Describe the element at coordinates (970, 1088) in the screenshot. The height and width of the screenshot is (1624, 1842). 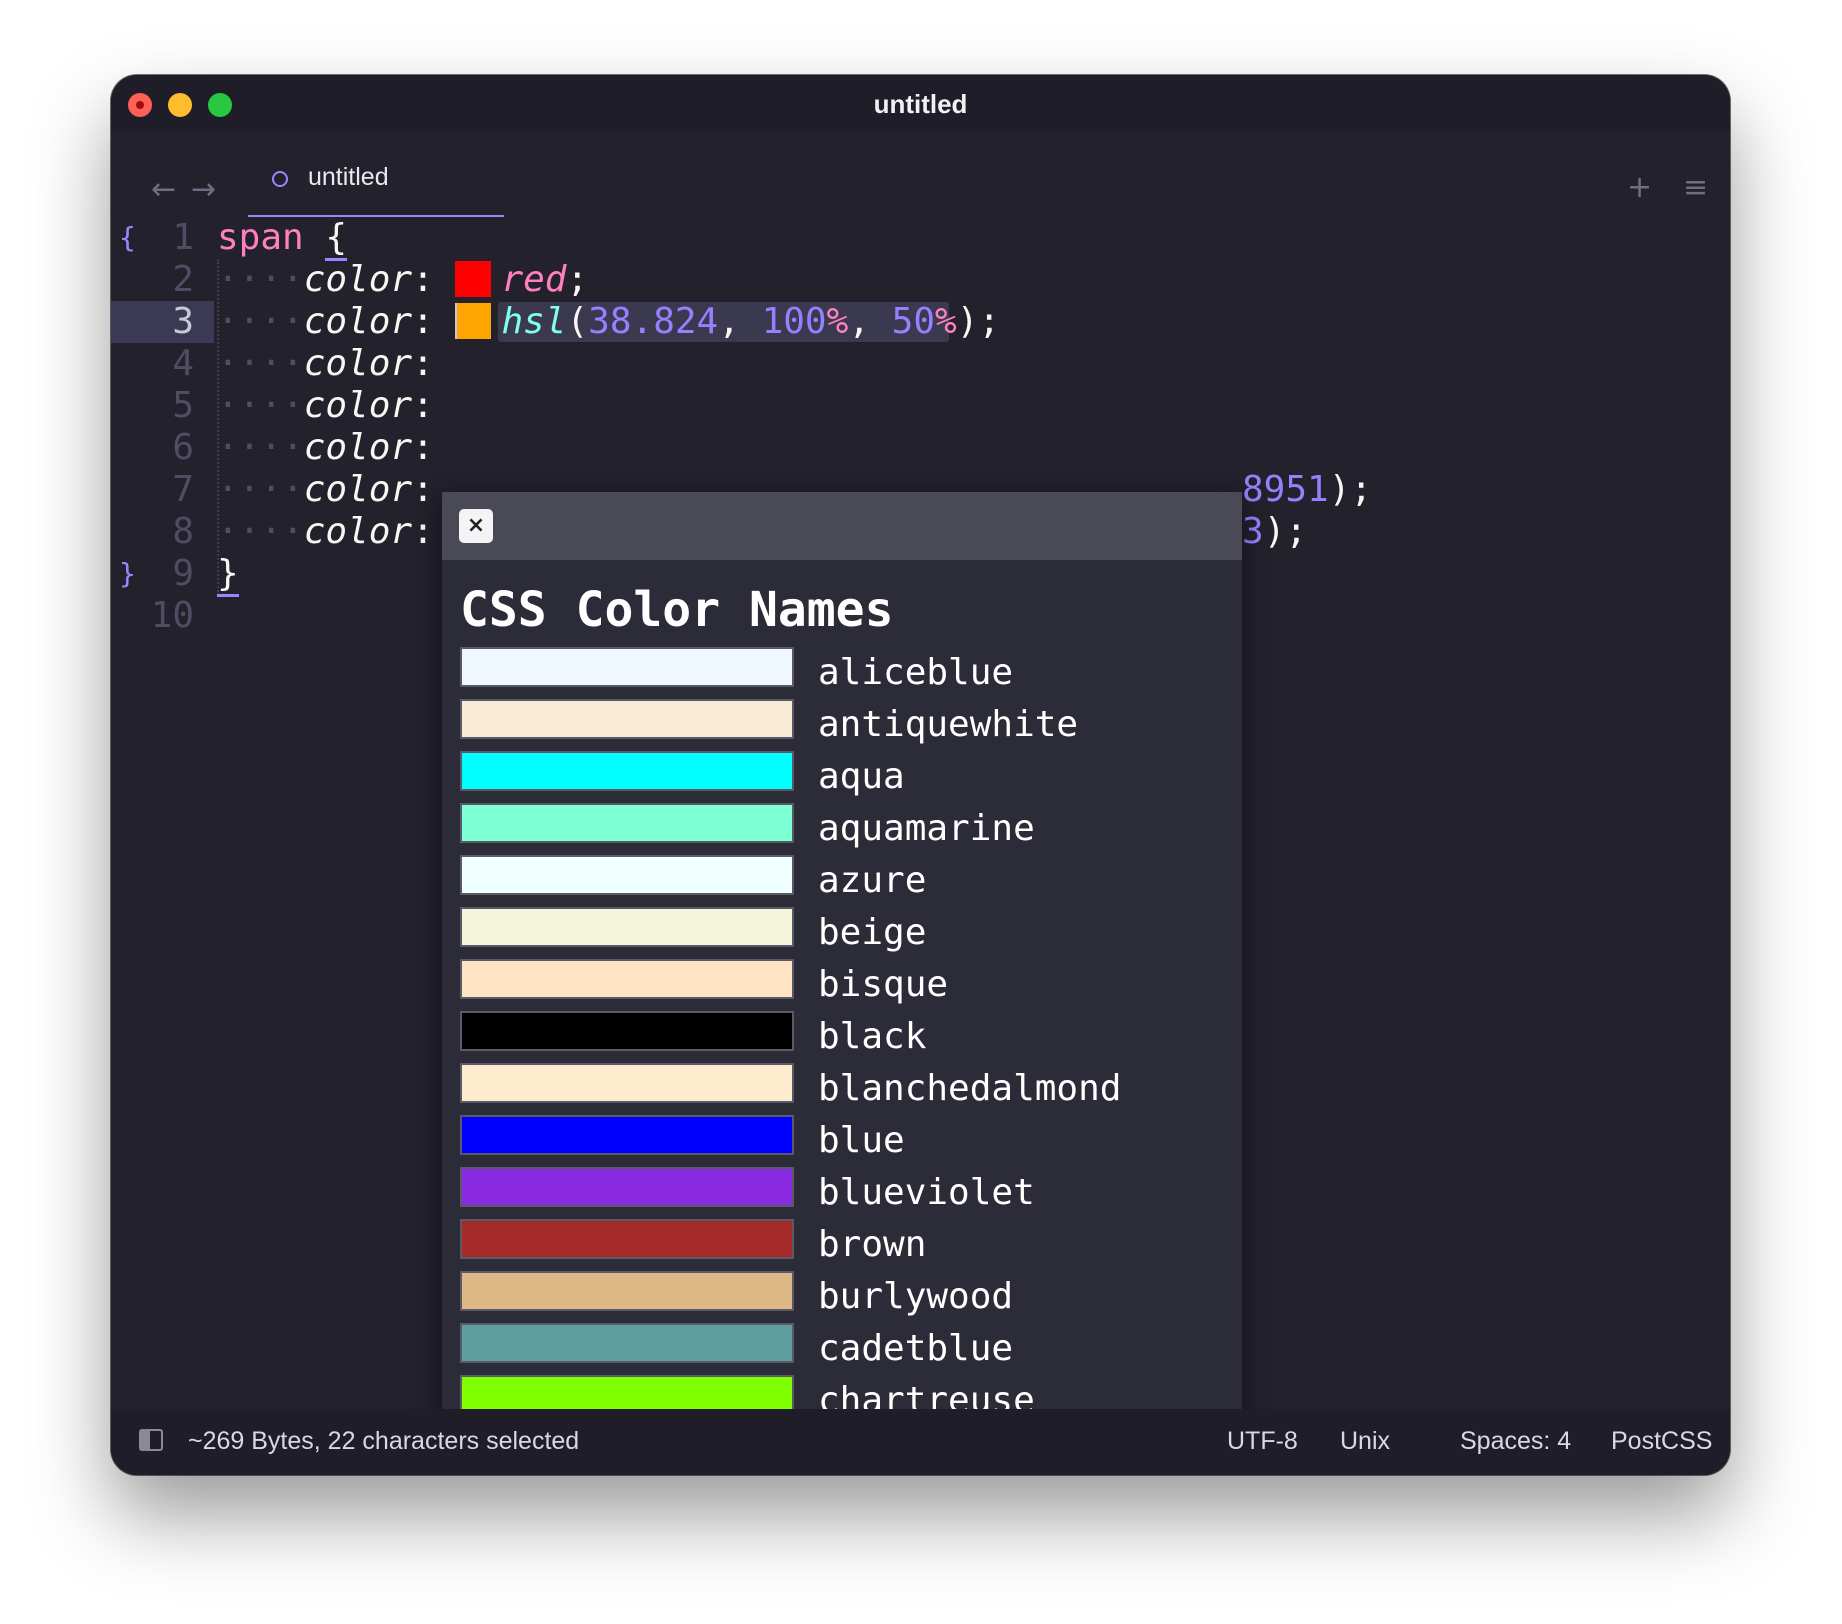
I see `color-name: blanchedalmond` at that location.